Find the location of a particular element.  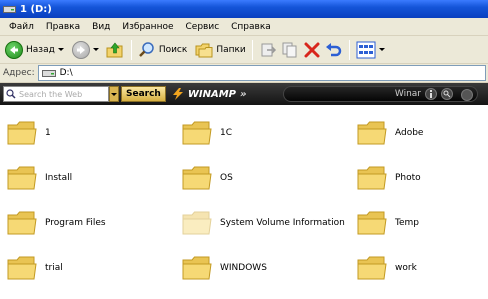

search-icon is located at coordinates (447, 94).